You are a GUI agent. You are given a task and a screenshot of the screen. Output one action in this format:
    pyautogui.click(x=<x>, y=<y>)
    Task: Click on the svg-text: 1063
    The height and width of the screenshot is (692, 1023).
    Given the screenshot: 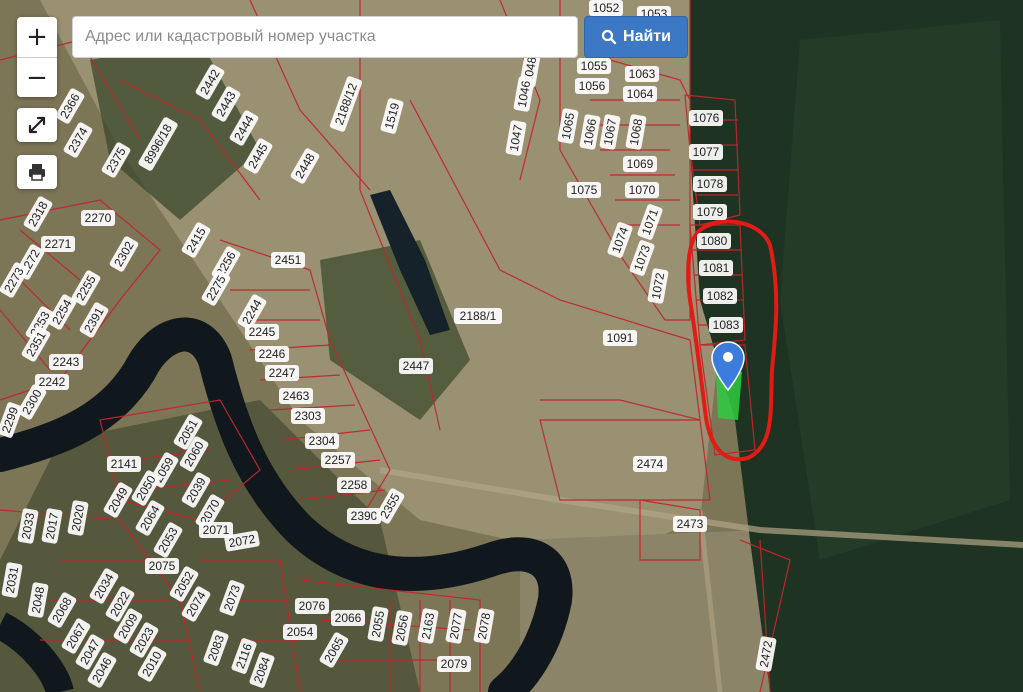 What is the action you would take?
    pyautogui.click(x=642, y=74)
    